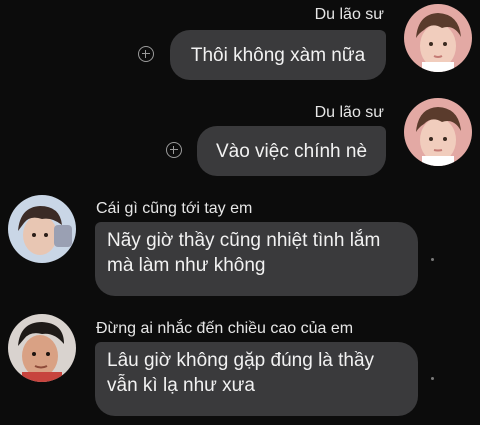  What do you see at coordinates (174, 208) in the screenshot?
I see `sender-name: Cái gì cũng tới tay em` at bounding box center [174, 208].